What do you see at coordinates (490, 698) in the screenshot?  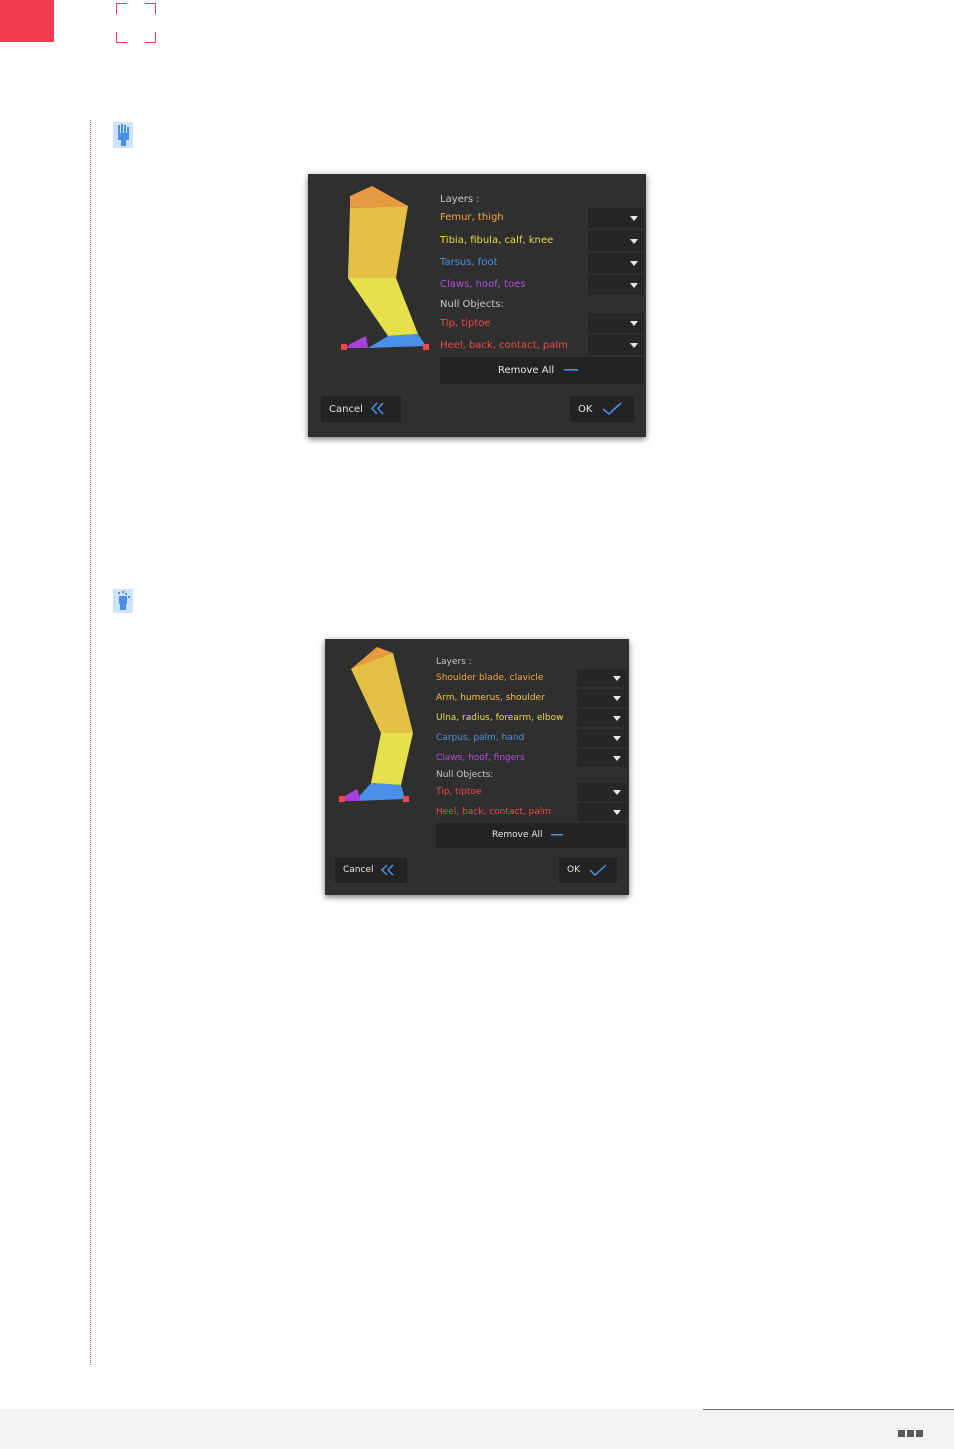 I see `layer-label-arm: Arm, humerus, shoulder` at bounding box center [490, 698].